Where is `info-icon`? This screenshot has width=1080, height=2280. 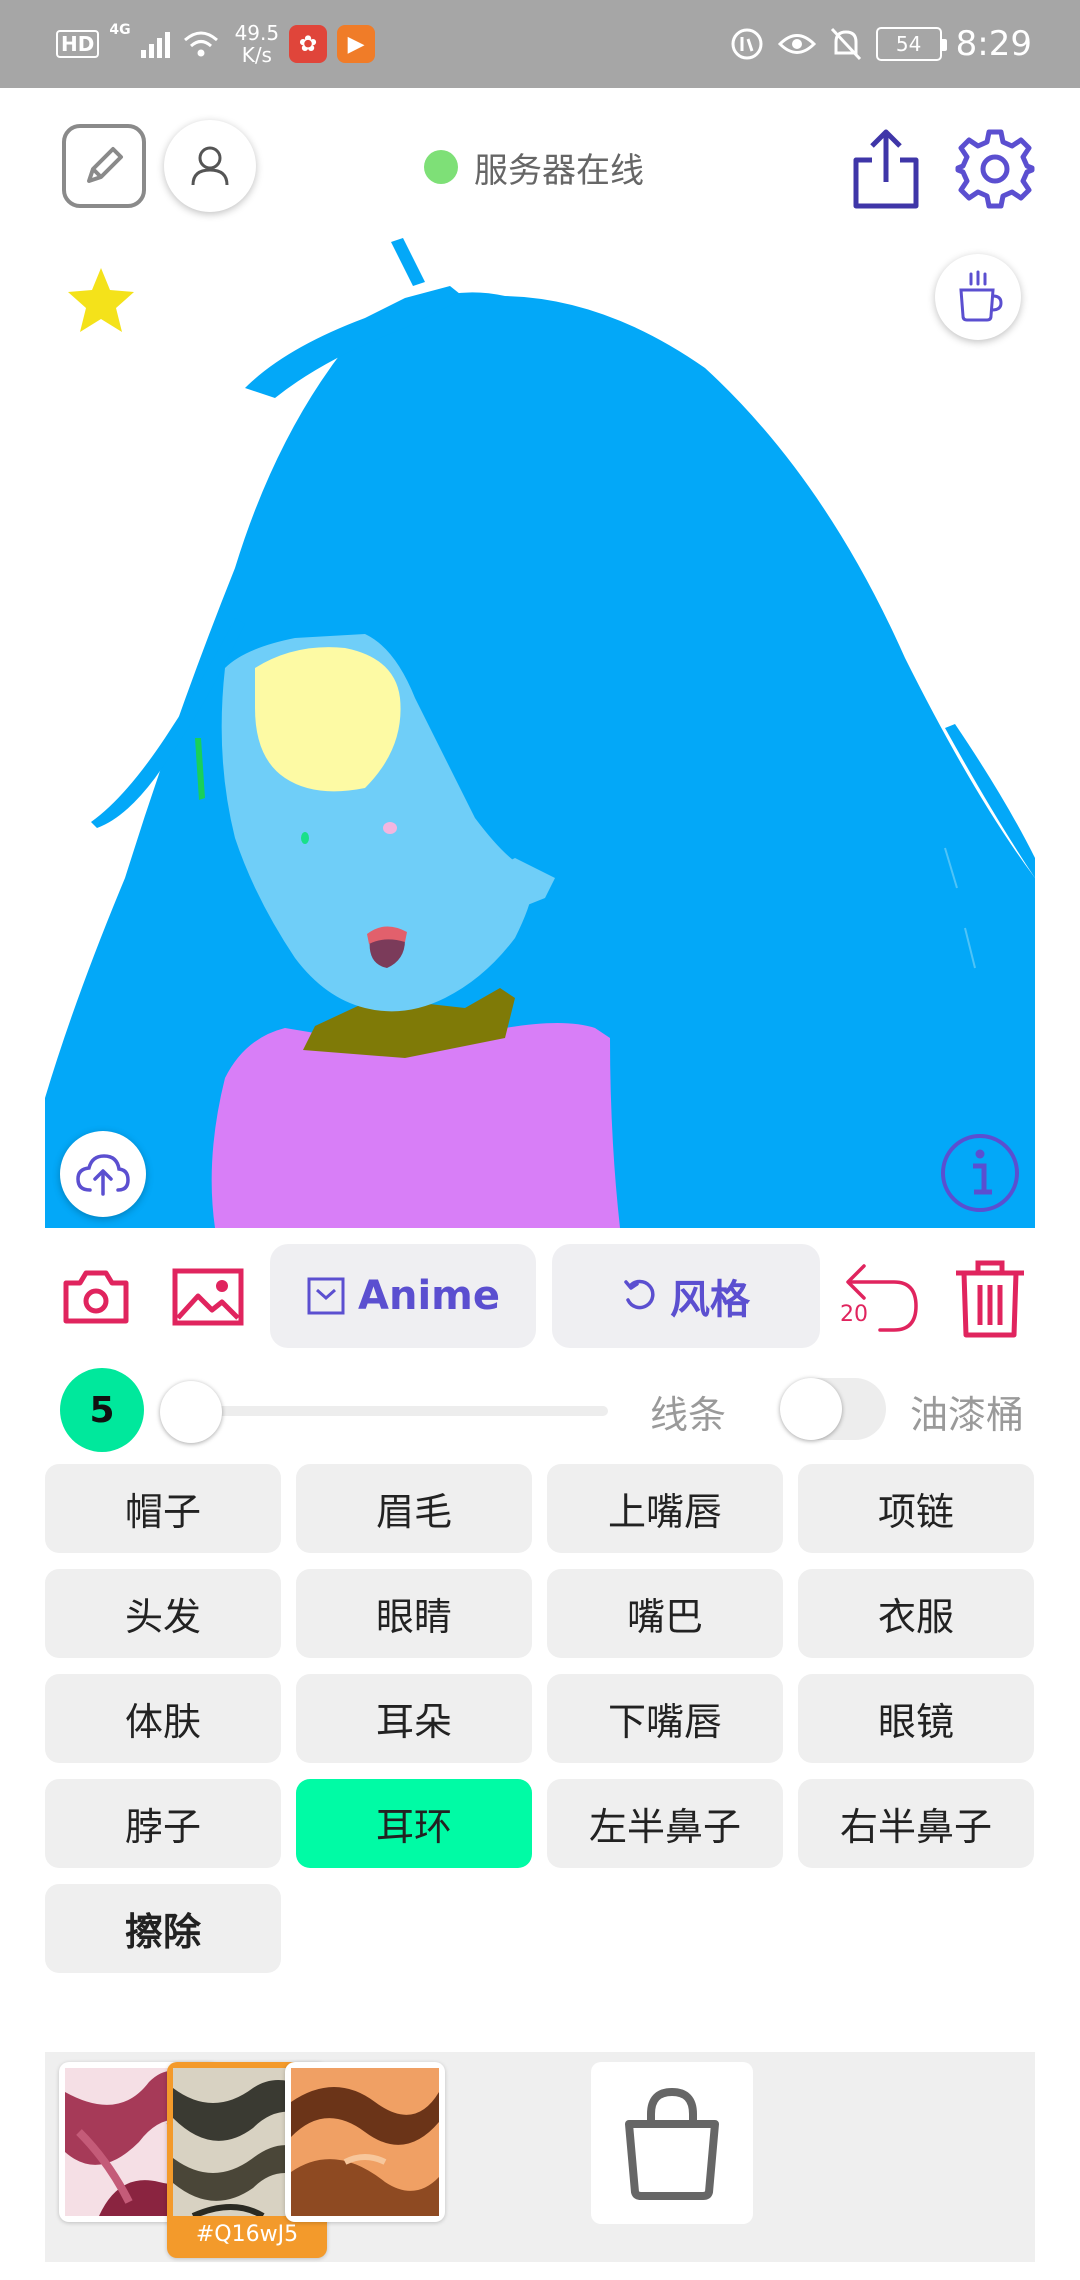
info-icon is located at coordinates (980, 1173).